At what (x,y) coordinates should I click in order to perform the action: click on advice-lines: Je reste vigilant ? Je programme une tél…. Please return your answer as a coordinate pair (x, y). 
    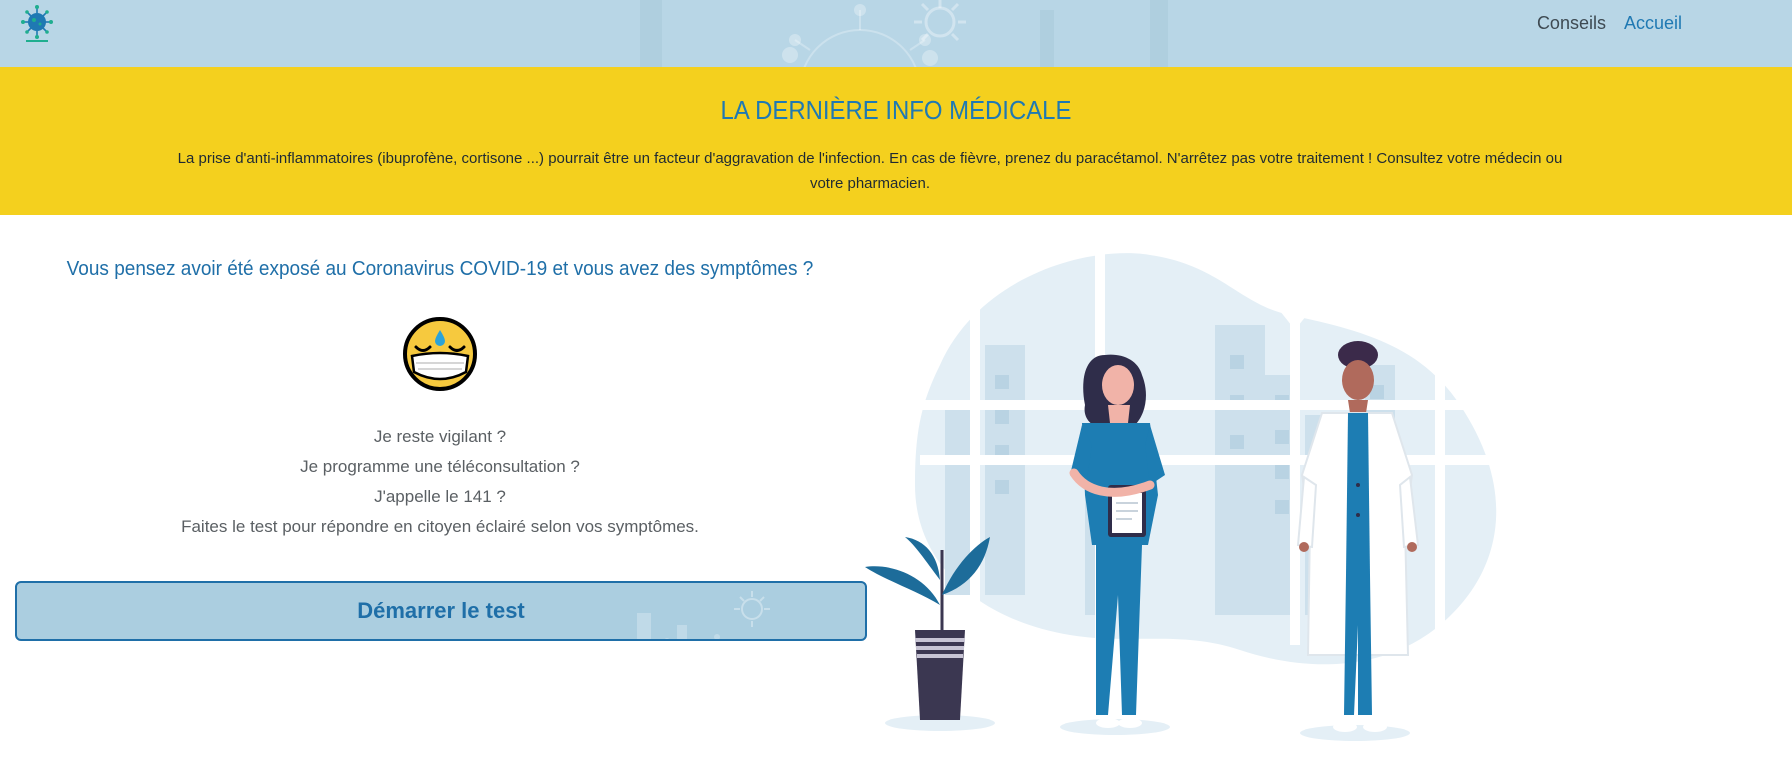
    Looking at the image, I should click on (440, 482).